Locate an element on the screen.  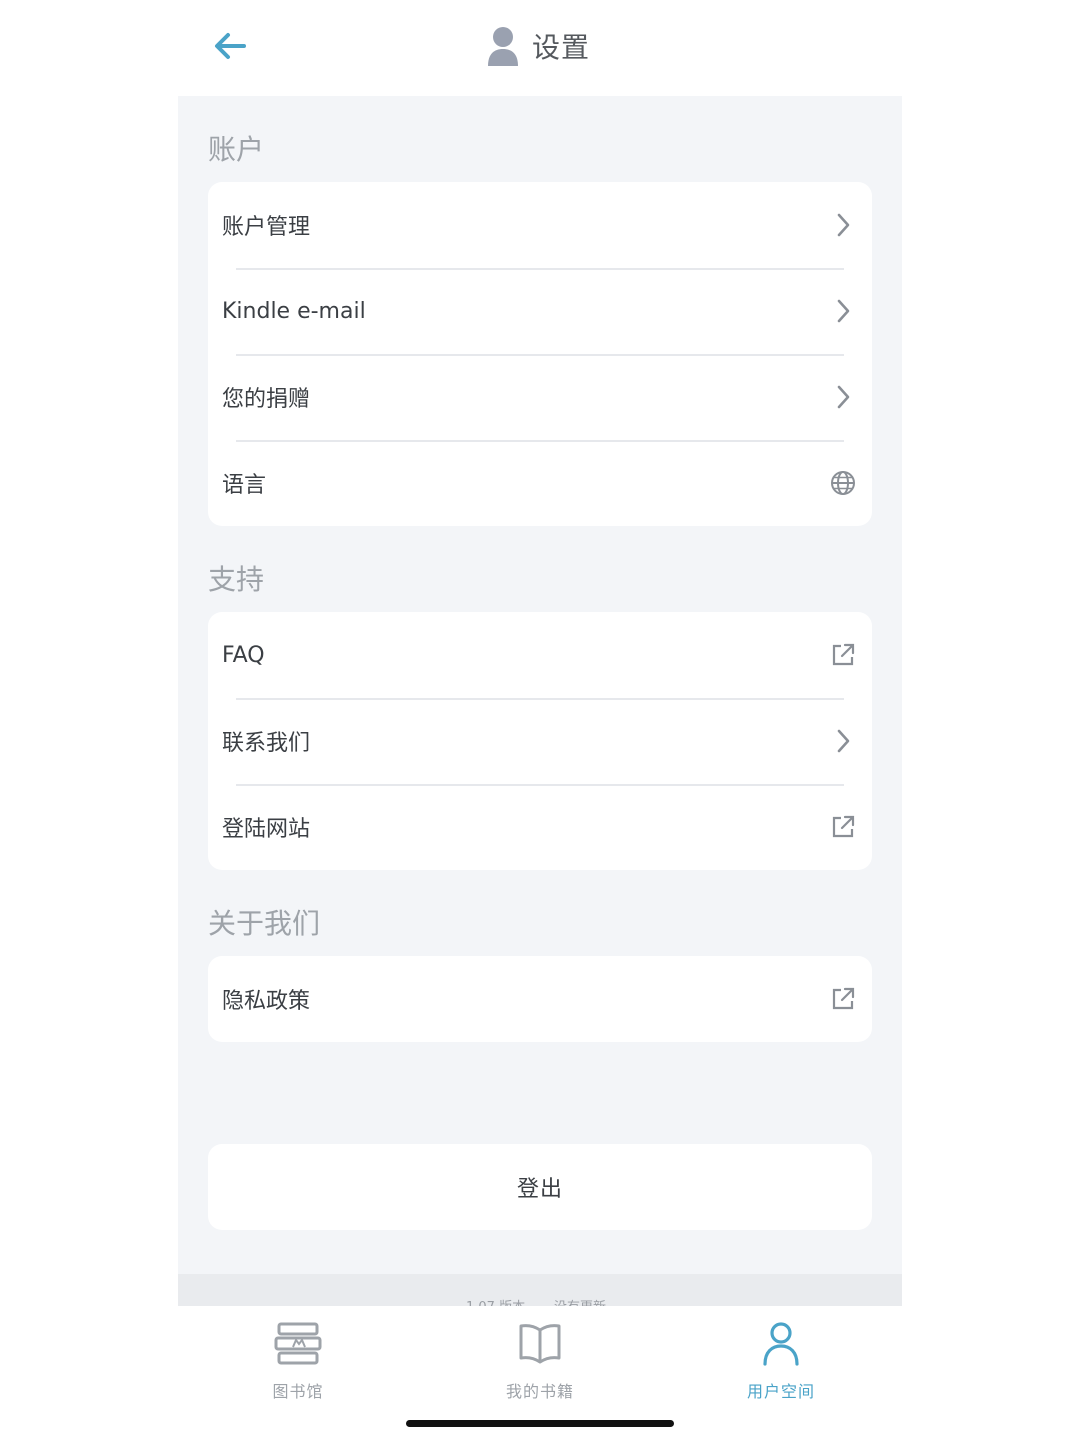
header: 设置 is located at coordinates (540, 48).